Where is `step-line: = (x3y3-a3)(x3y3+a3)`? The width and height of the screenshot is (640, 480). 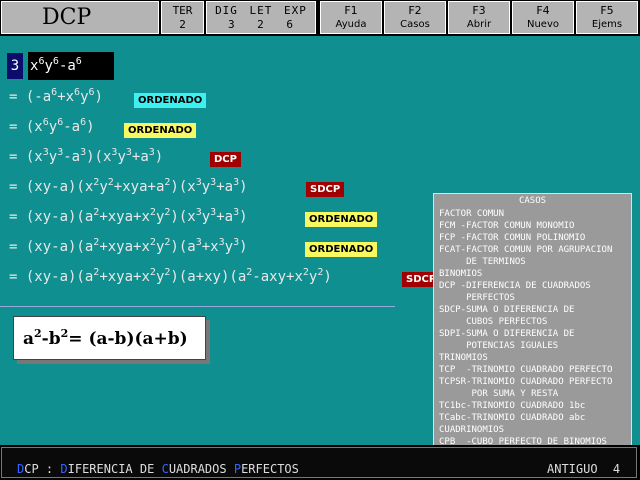
step-line: = (x3y3-a3)(x3y3+a3) is located at coordinates (86, 156).